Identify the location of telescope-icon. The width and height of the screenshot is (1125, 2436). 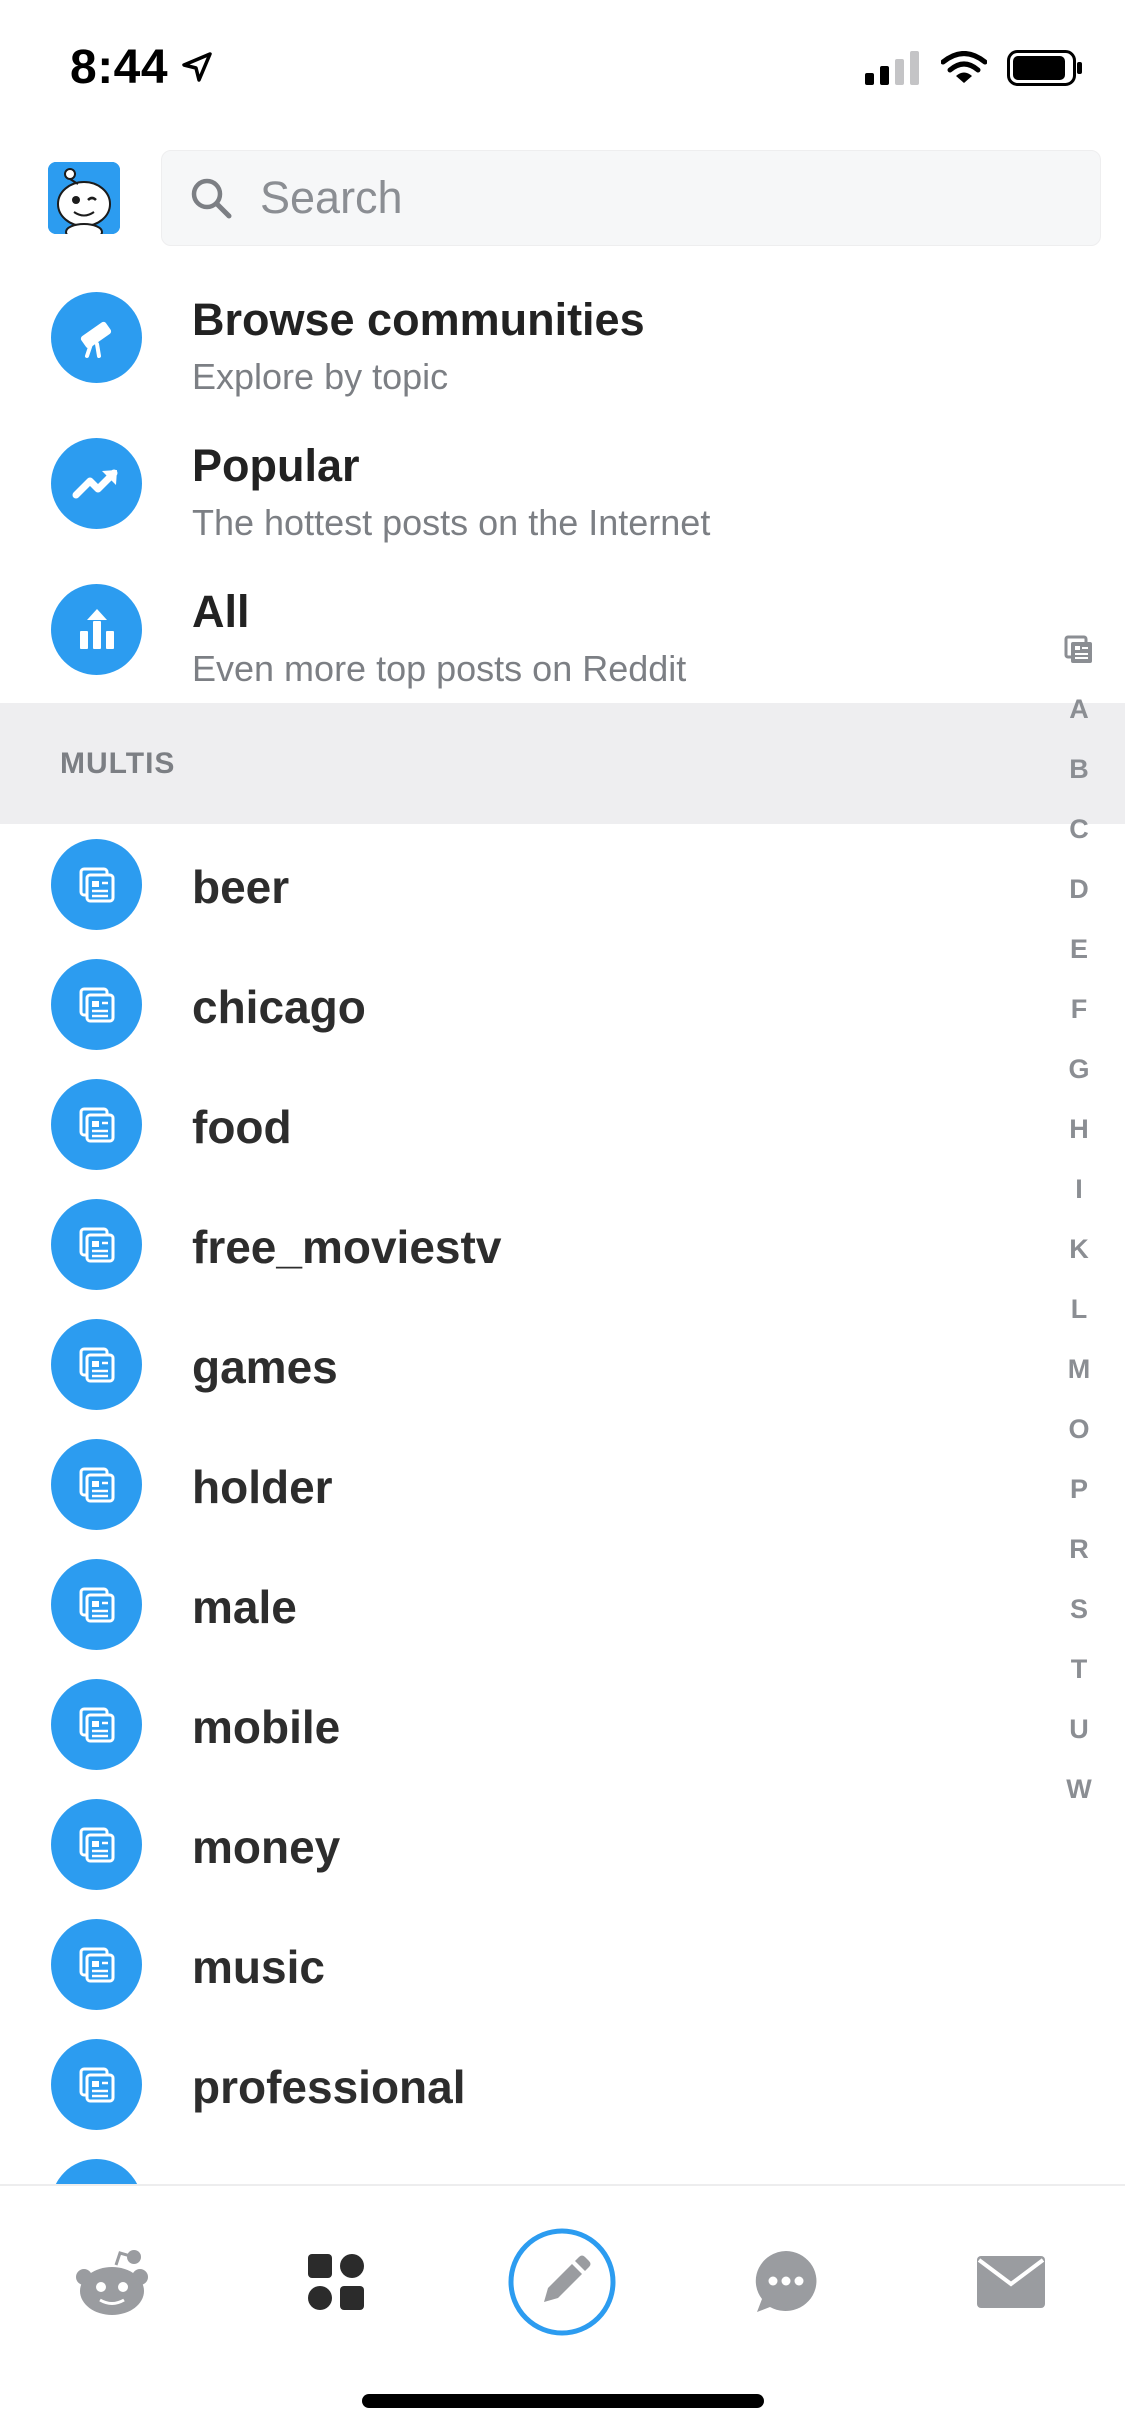
(95, 339).